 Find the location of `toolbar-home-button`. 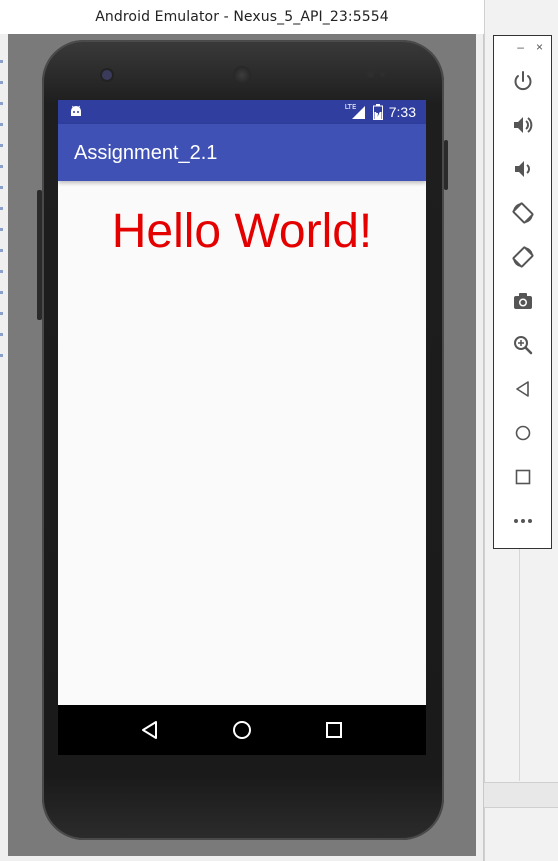

toolbar-home-button is located at coordinates (522, 433).